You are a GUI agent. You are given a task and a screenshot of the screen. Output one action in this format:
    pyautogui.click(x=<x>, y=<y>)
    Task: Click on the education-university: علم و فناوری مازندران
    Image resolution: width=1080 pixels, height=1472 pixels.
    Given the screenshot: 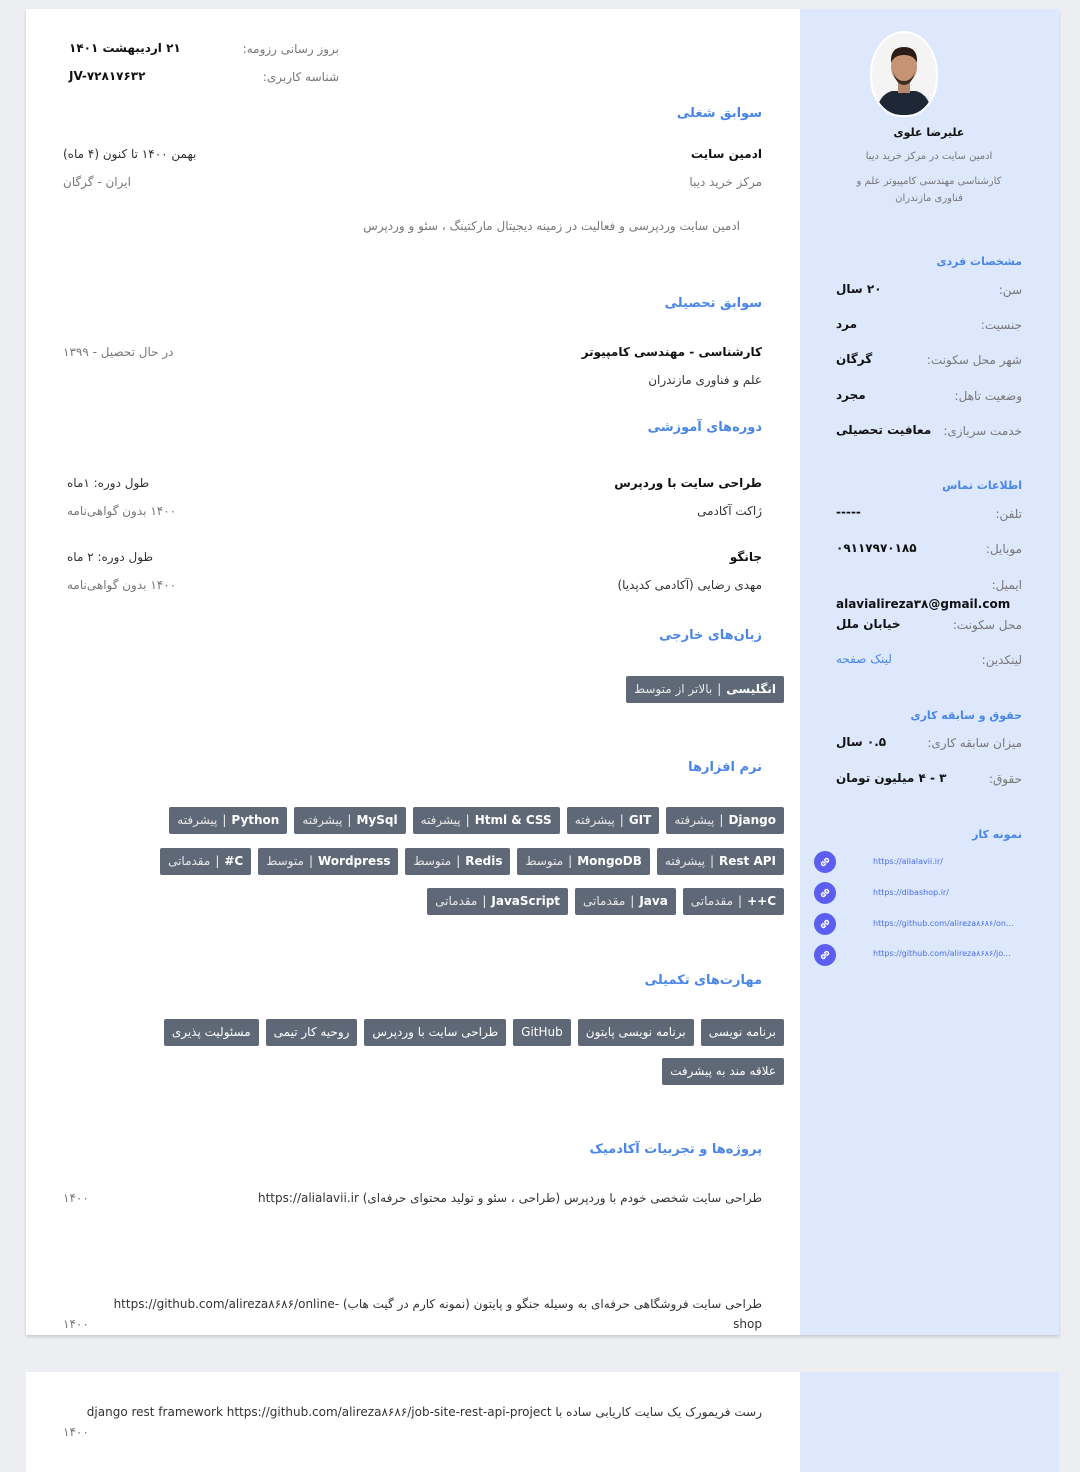 What is the action you would take?
    pyautogui.click(x=705, y=380)
    